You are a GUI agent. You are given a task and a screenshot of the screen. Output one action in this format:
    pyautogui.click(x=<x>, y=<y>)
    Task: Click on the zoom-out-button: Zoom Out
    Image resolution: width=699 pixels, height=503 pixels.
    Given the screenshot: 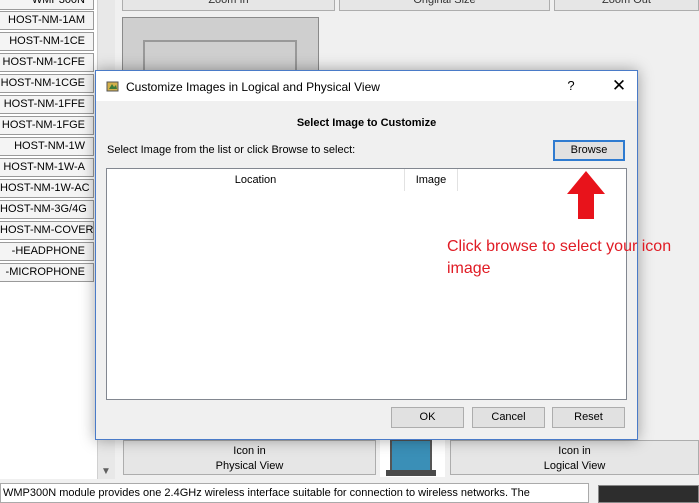 What is the action you would take?
    pyautogui.click(x=626, y=5)
    